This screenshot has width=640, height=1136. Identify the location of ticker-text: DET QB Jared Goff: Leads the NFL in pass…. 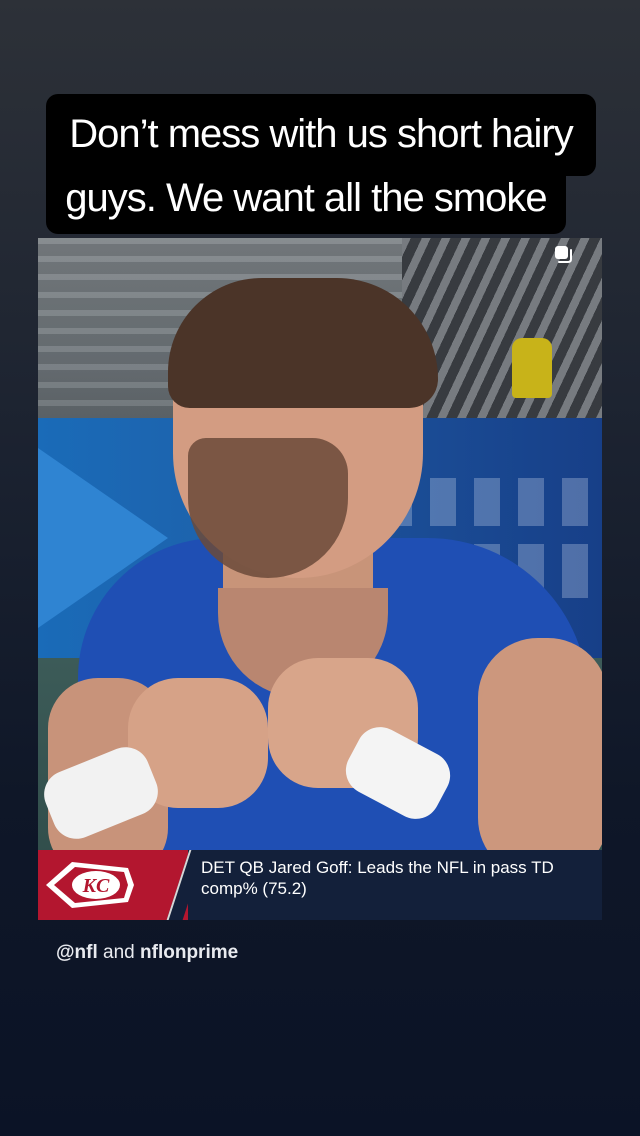
(401, 878).